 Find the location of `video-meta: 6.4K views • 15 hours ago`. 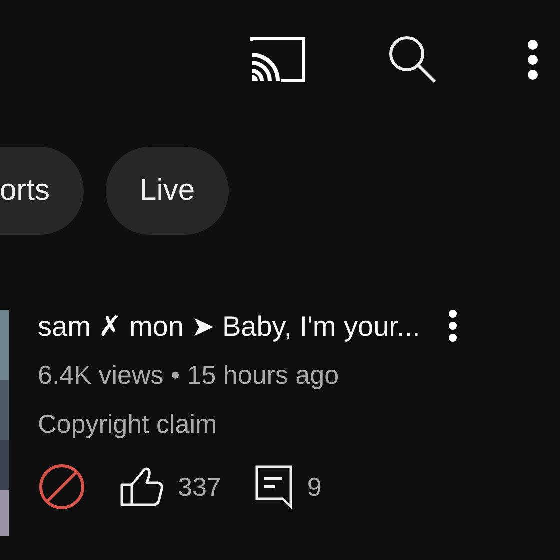

video-meta: 6.4K views • 15 hours ago is located at coordinates (189, 375).